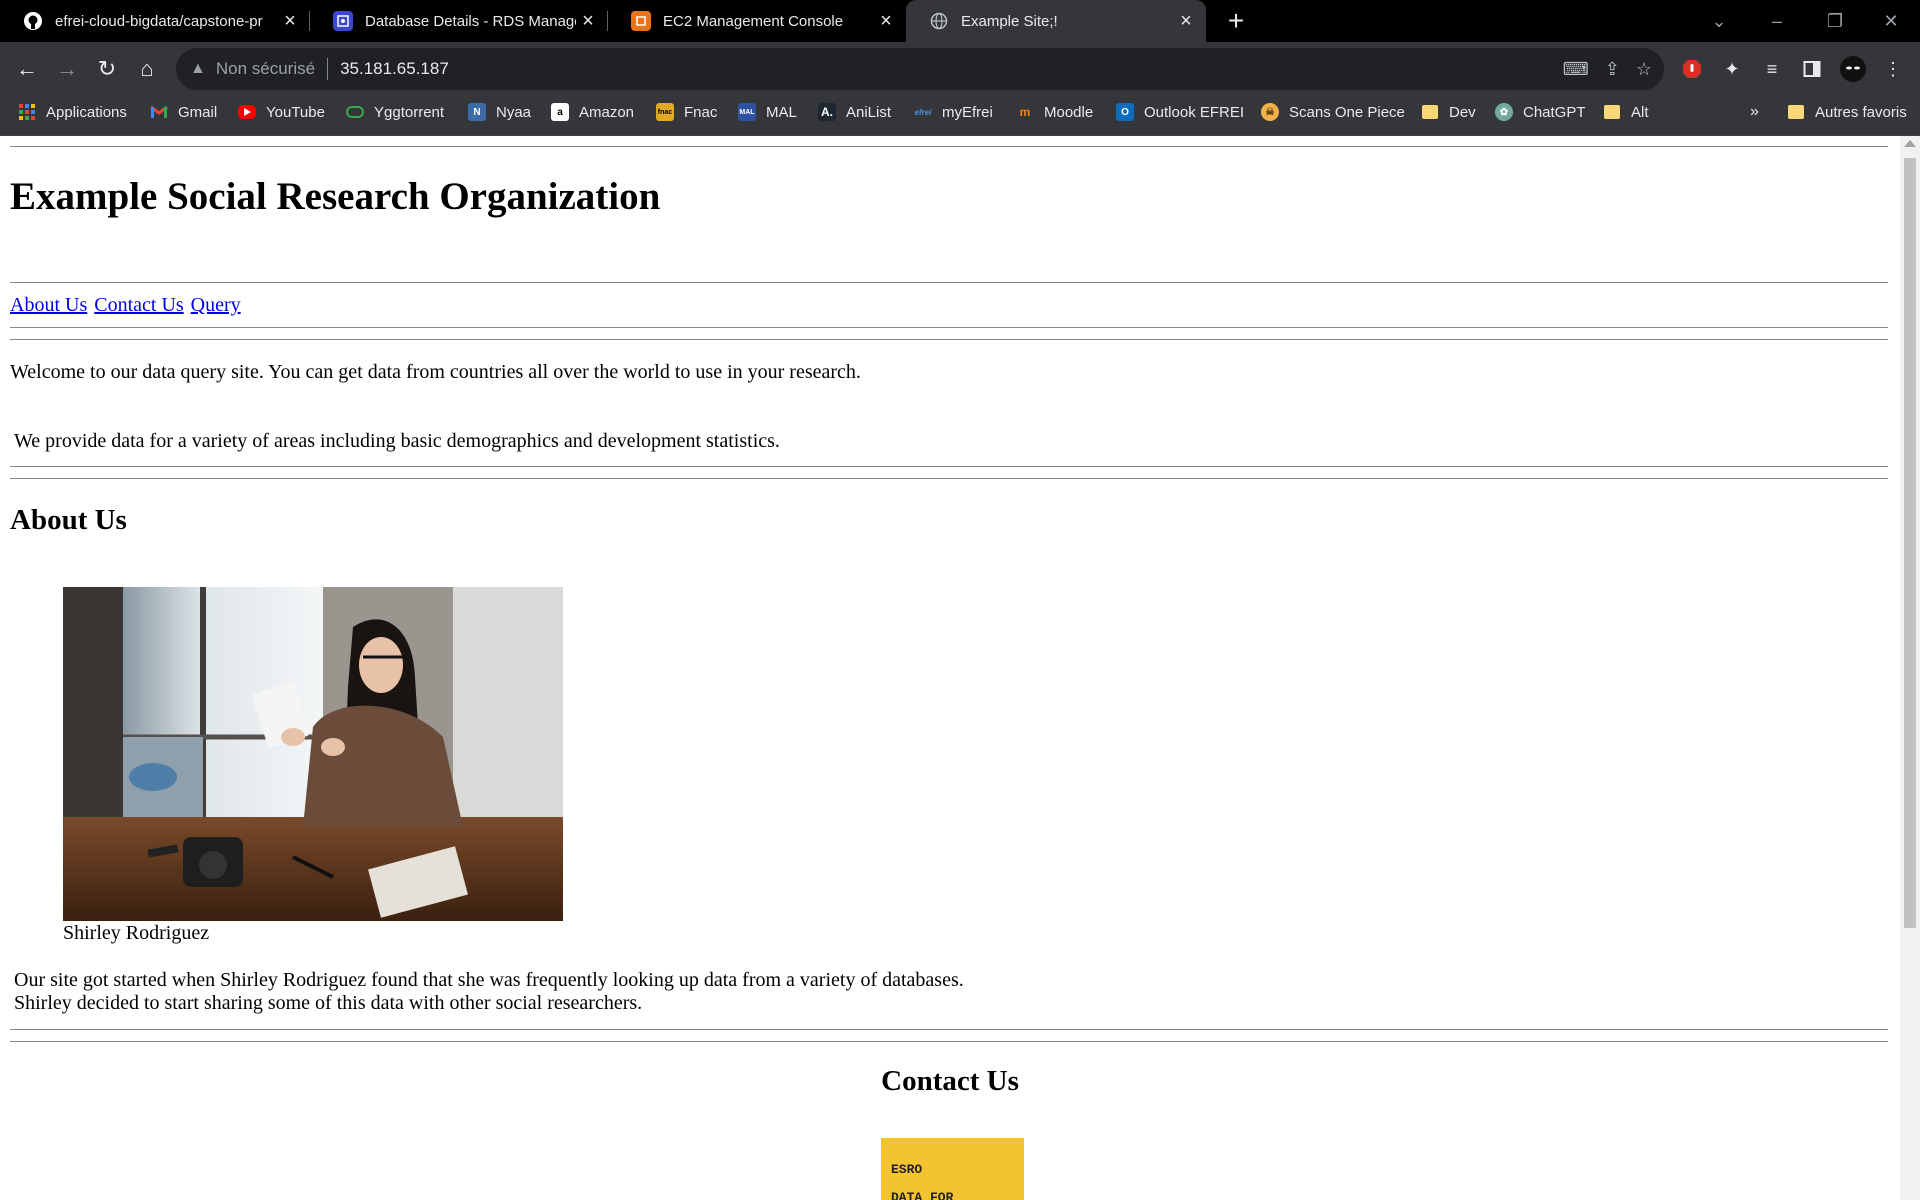 This screenshot has height=1200, width=1920. I want to click on amazon-icon: a, so click(560, 112).